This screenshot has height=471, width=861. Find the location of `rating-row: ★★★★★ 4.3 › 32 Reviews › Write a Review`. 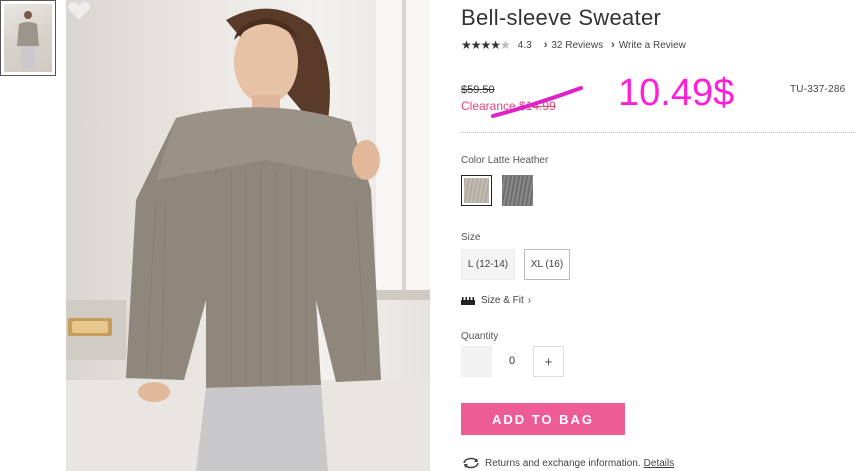

rating-row: ★★★★★ 4.3 › 32 Reviews › Write a Review is located at coordinates (577, 45).